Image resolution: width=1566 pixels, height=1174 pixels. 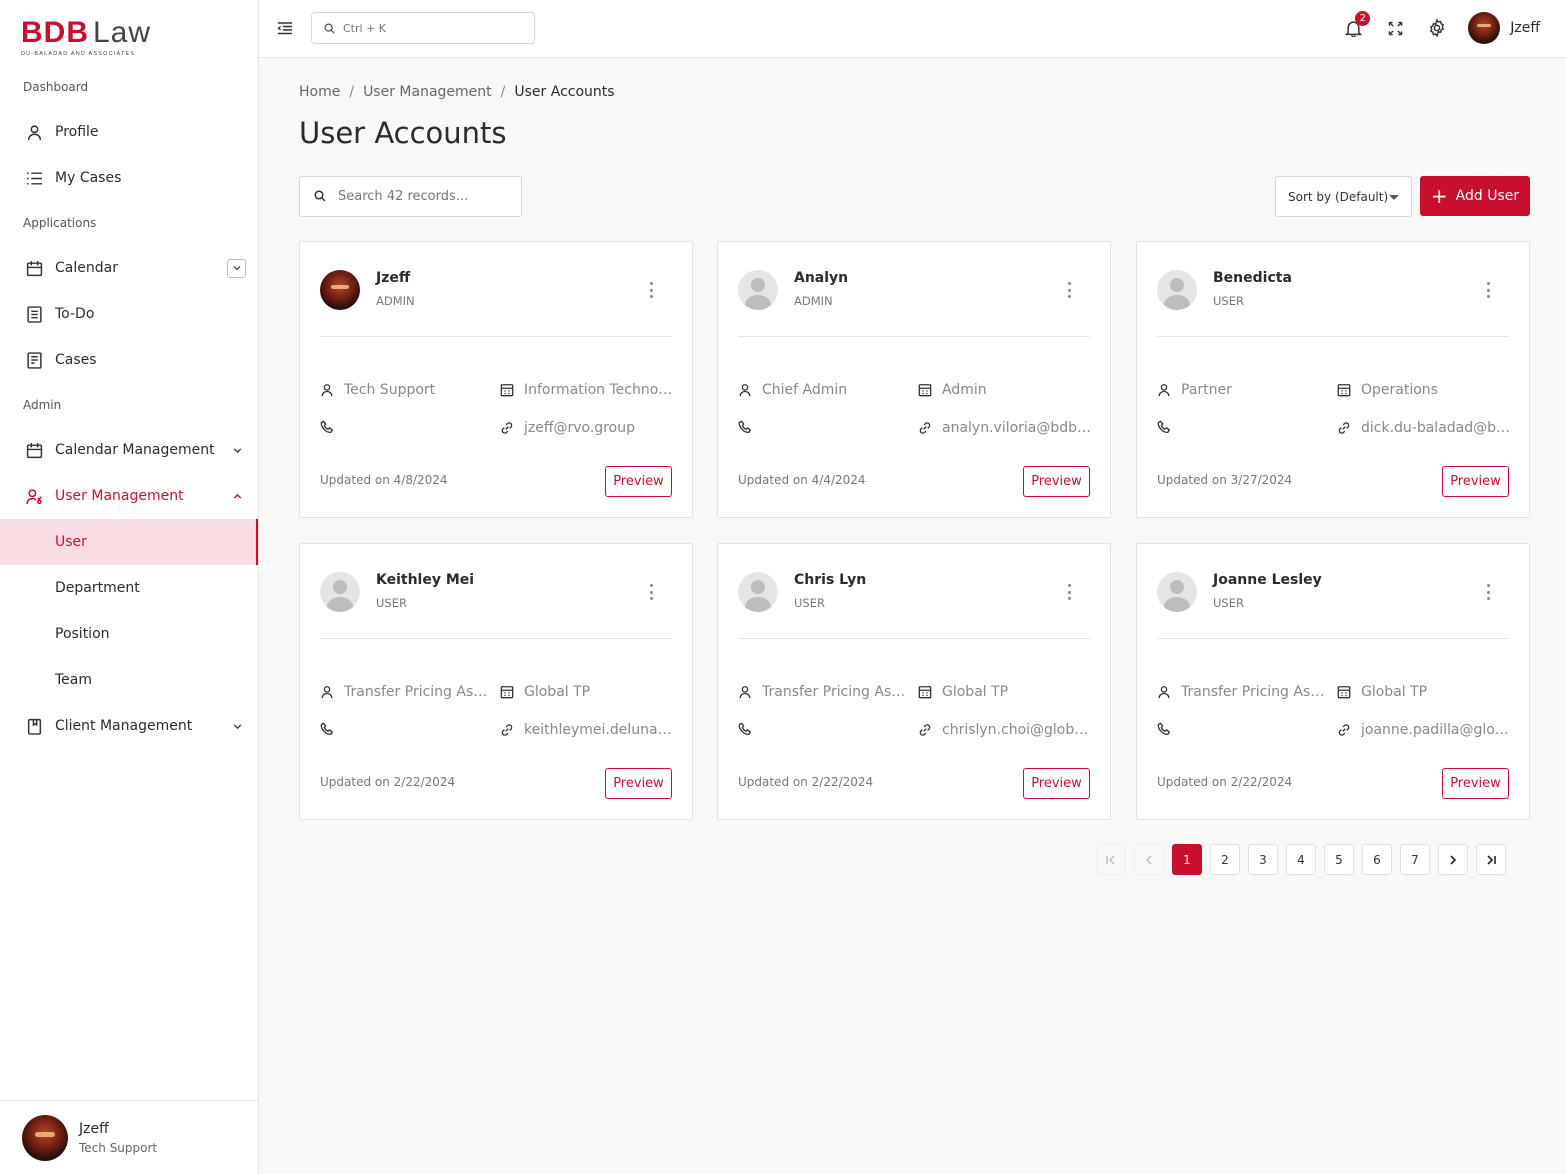 I want to click on sort-select: Sort by (Default), so click(x=1343, y=196).